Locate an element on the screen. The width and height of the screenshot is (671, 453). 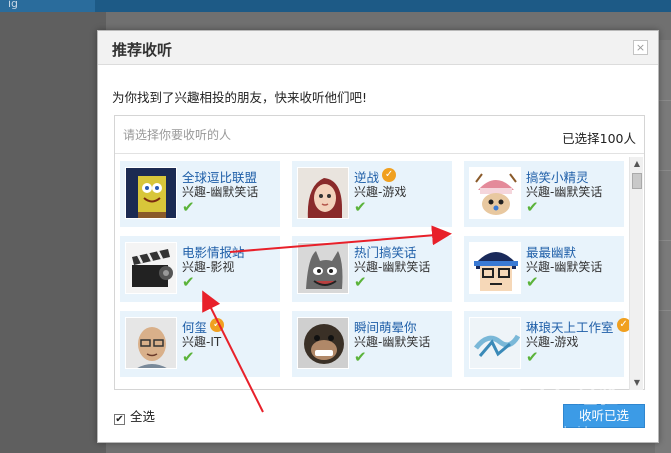
cartoon-cat-icon is located at coordinates (323, 268).